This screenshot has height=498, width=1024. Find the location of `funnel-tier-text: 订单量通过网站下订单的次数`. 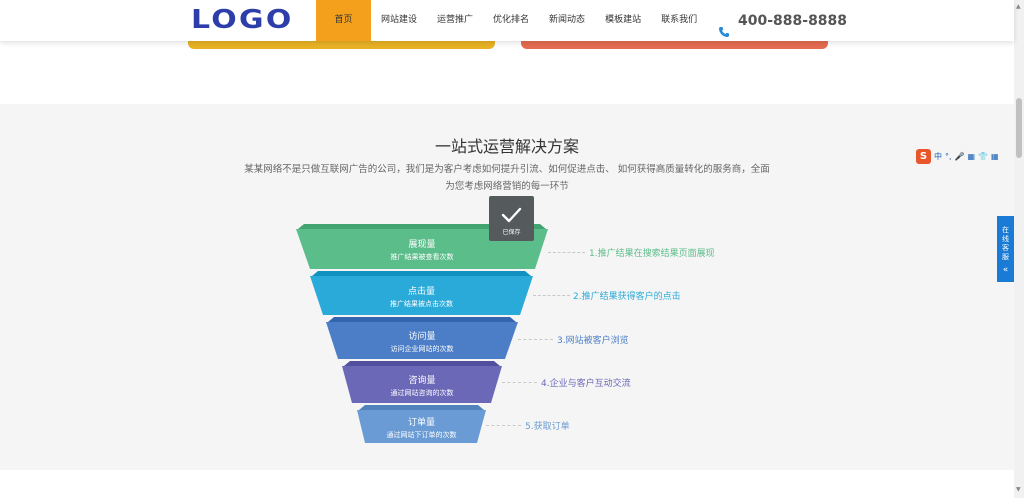

funnel-tier-text: 订单量通过网站下订单的次数 is located at coordinates (421, 427).